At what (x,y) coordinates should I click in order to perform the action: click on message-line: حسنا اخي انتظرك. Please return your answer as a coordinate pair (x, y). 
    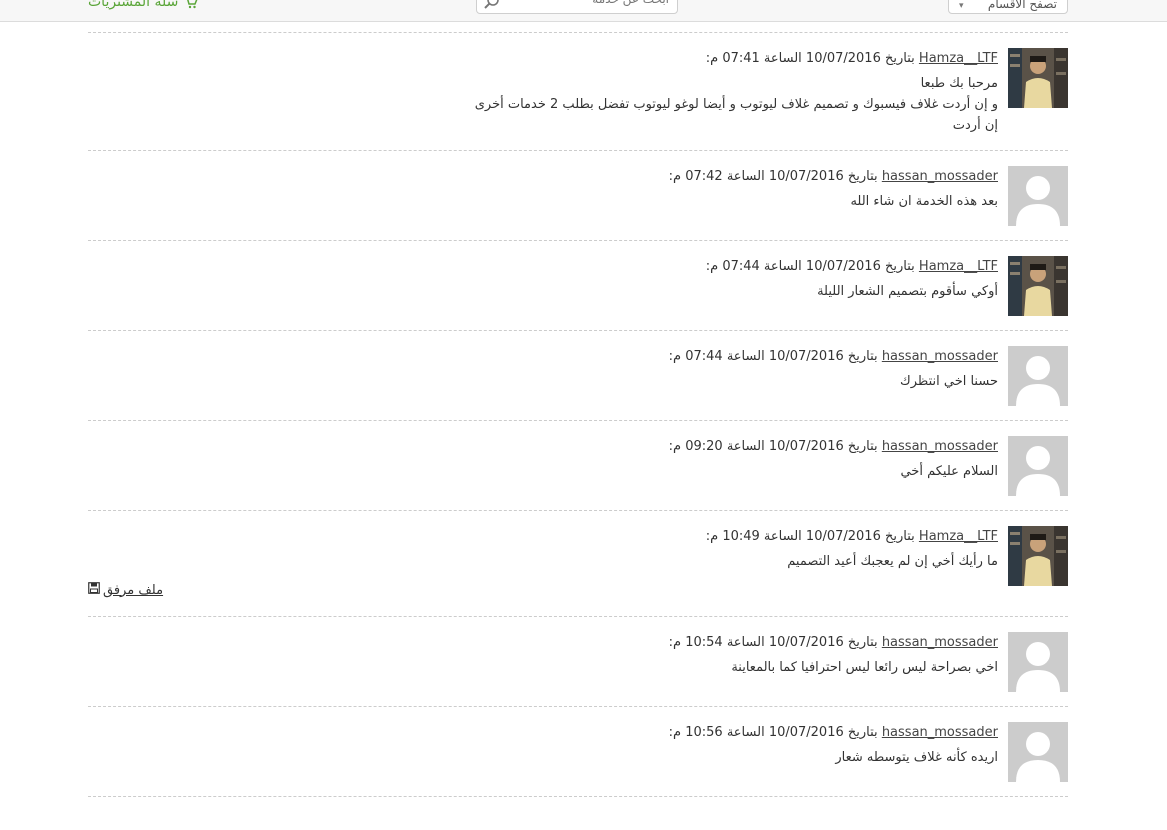
    Looking at the image, I should click on (949, 381).